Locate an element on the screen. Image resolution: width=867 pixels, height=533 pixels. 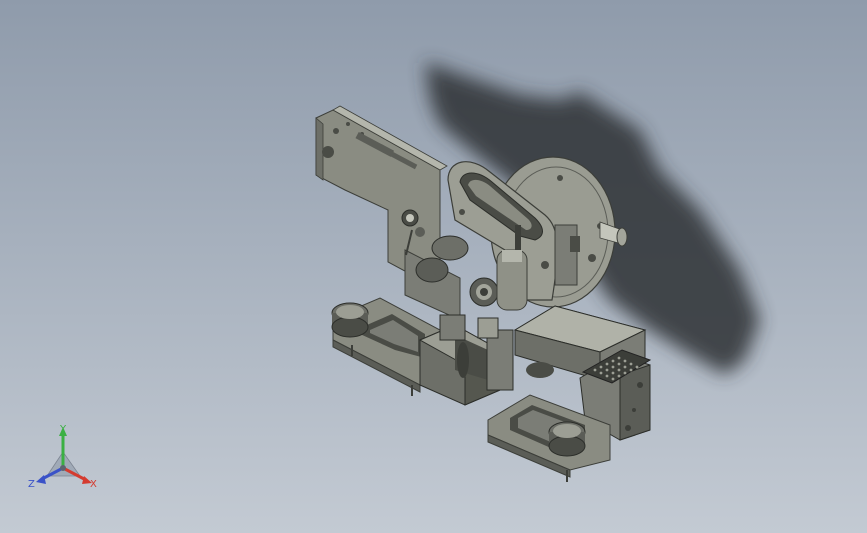
coordinate-triad: Y X Z is located at coordinates (62, 457).